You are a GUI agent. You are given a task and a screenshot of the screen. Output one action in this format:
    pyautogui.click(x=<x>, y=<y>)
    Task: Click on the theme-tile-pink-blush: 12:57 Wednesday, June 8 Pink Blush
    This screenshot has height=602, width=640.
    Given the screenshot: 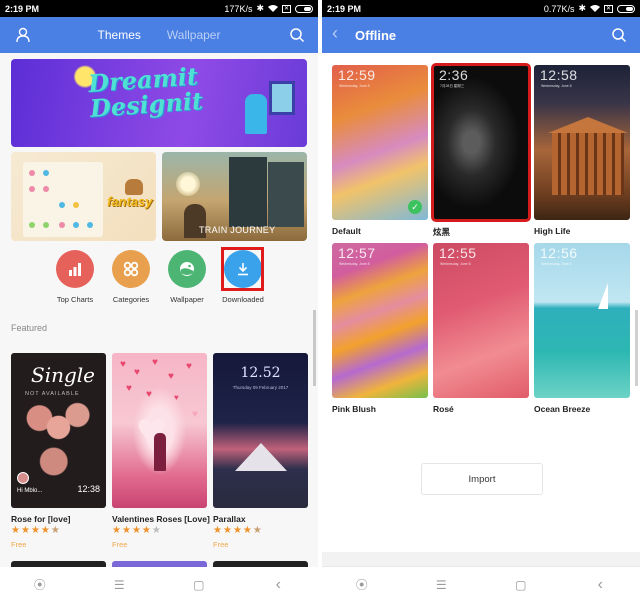 What is the action you would take?
    pyautogui.click(x=380, y=328)
    